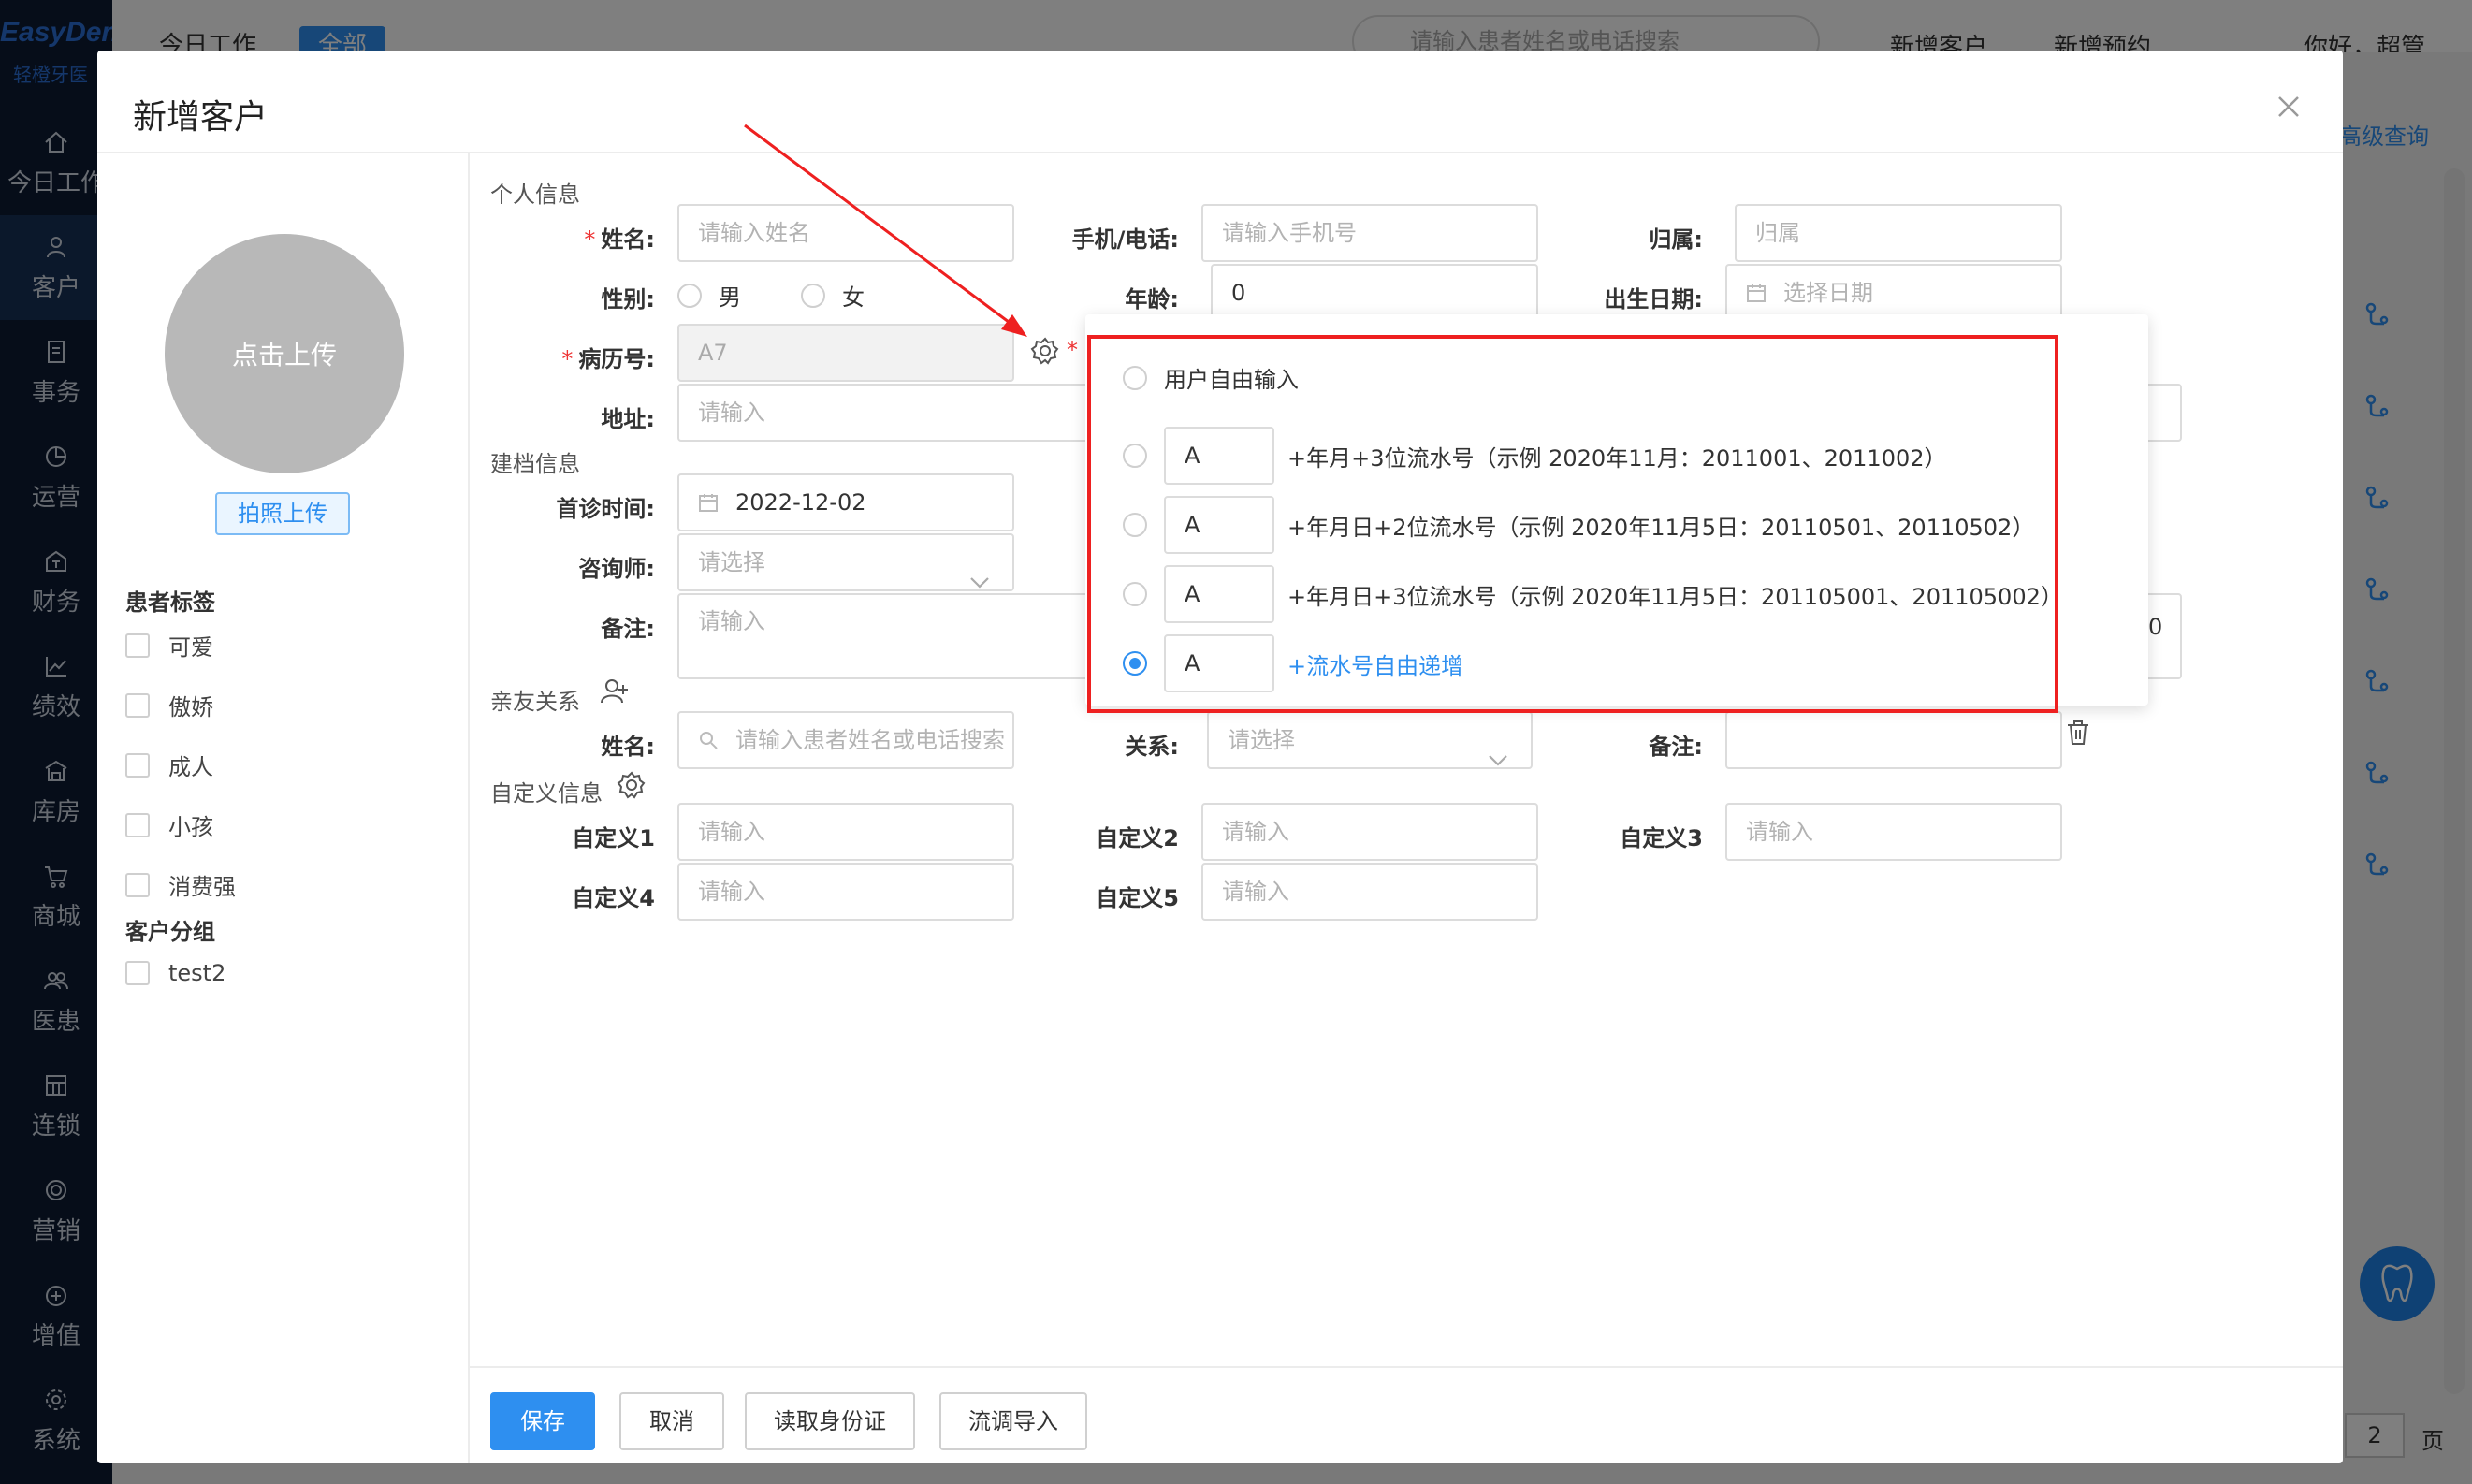 This screenshot has width=2472, height=1484. Describe the element at coordinates (1152, 299) in the screenshot. I see `age-label: 年龄:` at that location.